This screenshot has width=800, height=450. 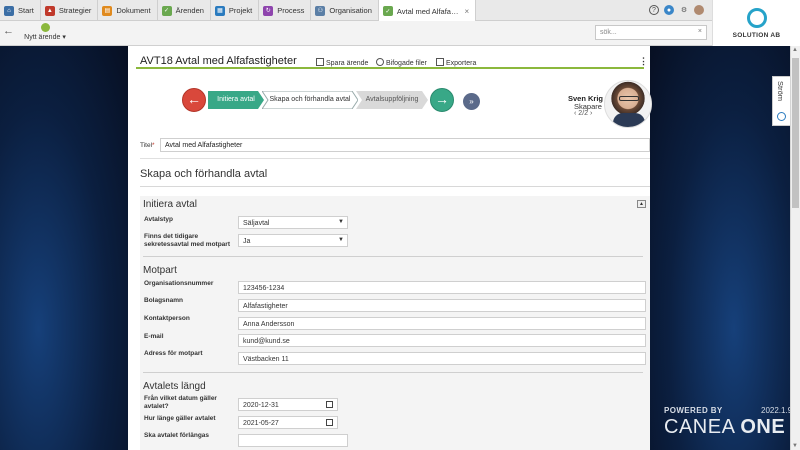 What do you see at coordinates (70, 10) in the screenshot?
I see `tab-strategier: ▲ Strategier` at bounding box center [70, 10].